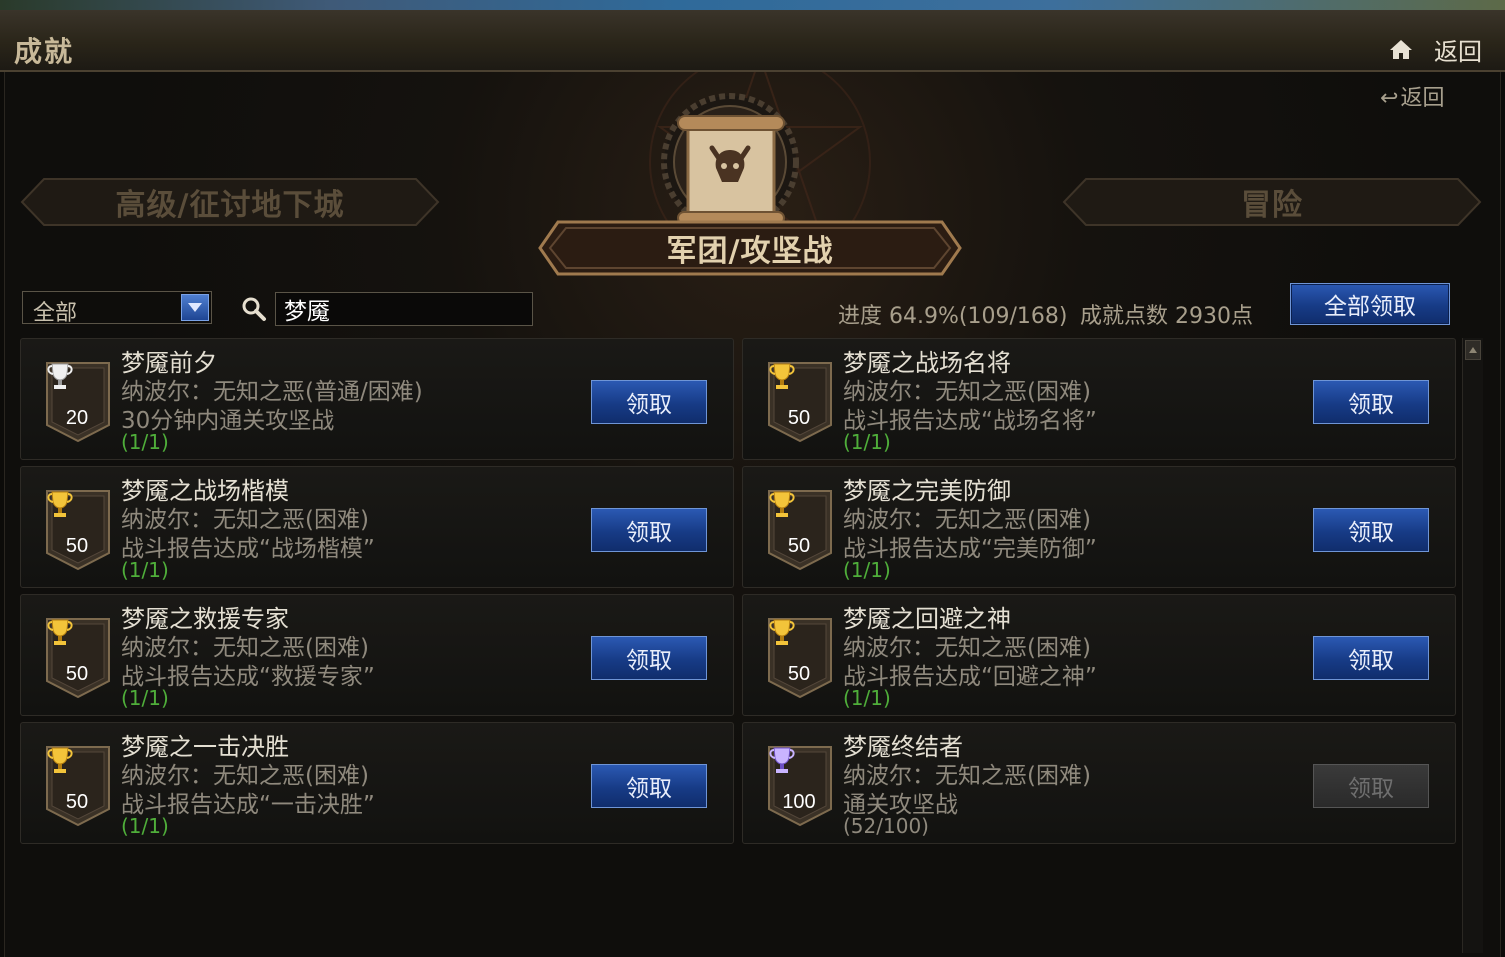 The height and width of the screenshot is (957, 1505). I want to click on achievement-card: 100 梦魇终结者 纳波尔：无知之恶(困难) 通关攻坚战 (52/100) 领取, so click(1099, 783).